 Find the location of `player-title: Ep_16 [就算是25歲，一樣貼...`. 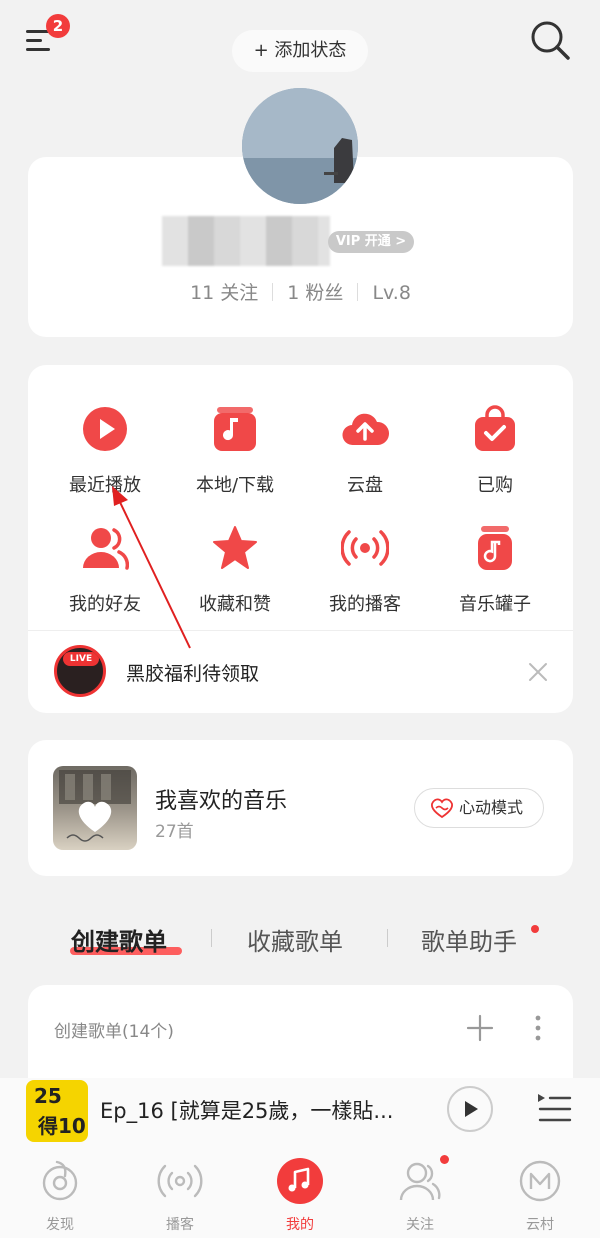

player-title: Ep_16 [就算是25歲，一樣貼... is located at coordinates (260, 1110).